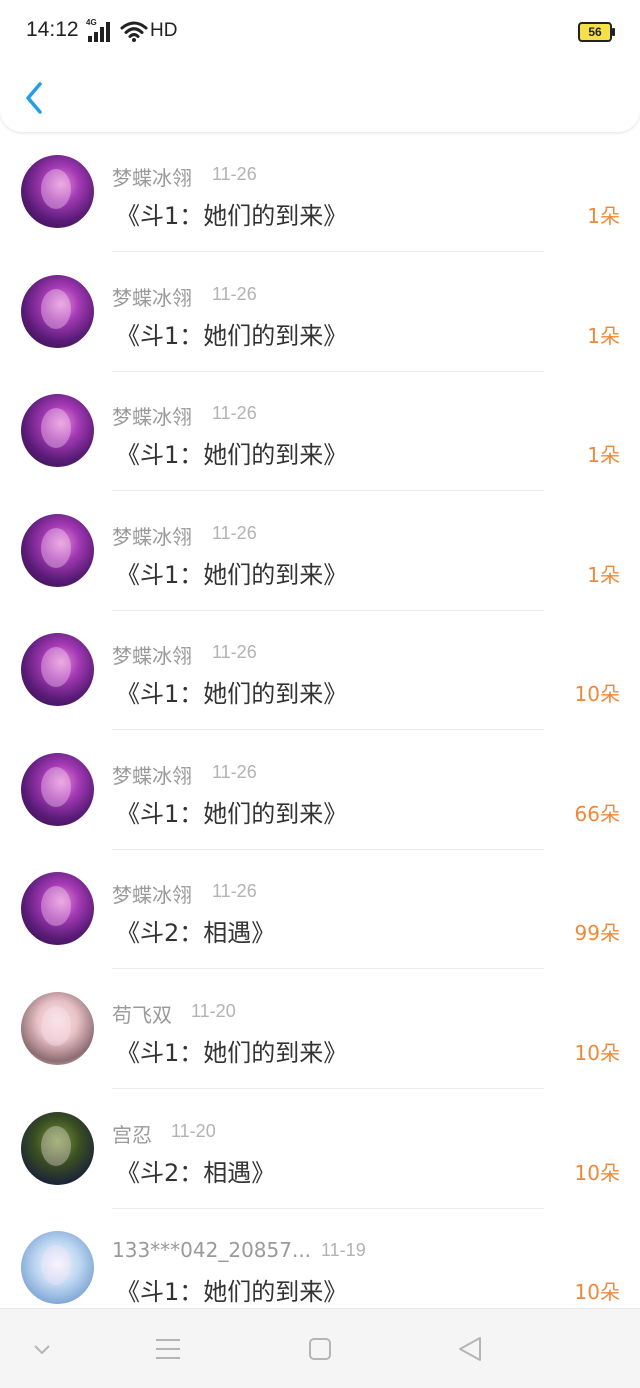 The width and height of the screenshot is (640, 1388). What do you see at coordinates (101, 30) in the screenshot?
I see `signal-icon: 4G` at bounding box center [101, 30].